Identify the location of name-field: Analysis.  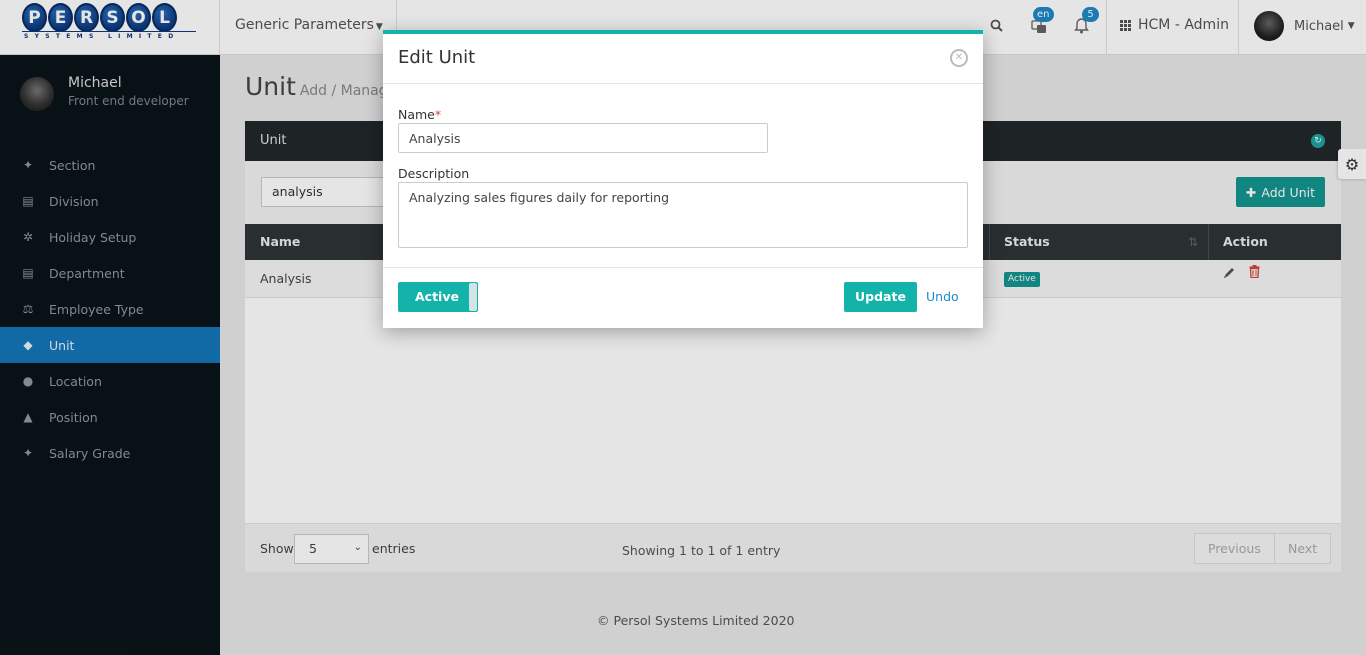
(583, 138).